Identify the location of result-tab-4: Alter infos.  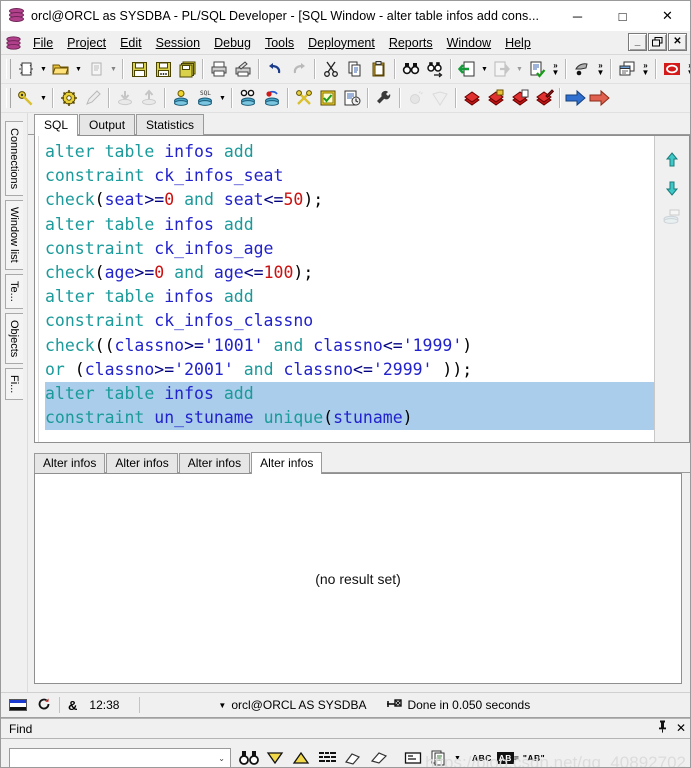
(287, 463).